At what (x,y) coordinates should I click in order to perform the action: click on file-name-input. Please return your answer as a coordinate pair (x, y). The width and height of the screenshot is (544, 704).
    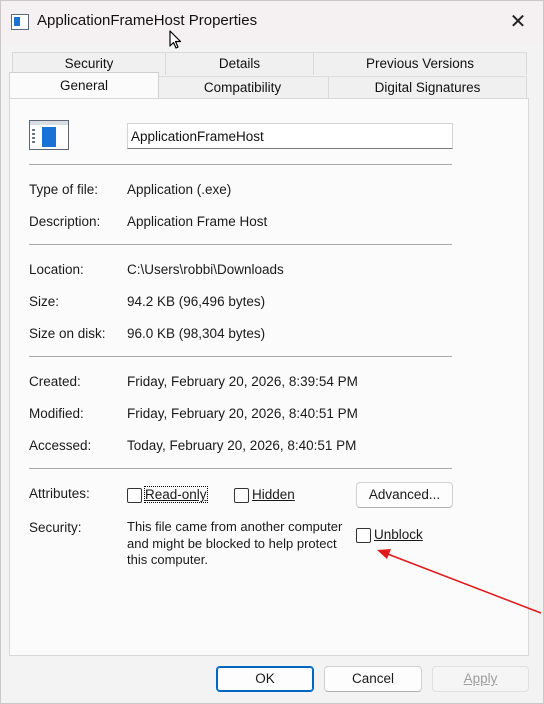
    Looking at the image, I should click on (290, 136).